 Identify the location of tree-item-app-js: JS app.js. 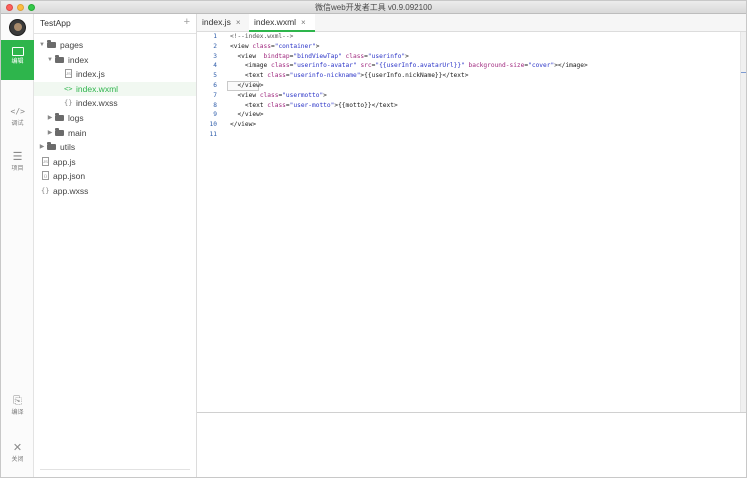
(115, 162).